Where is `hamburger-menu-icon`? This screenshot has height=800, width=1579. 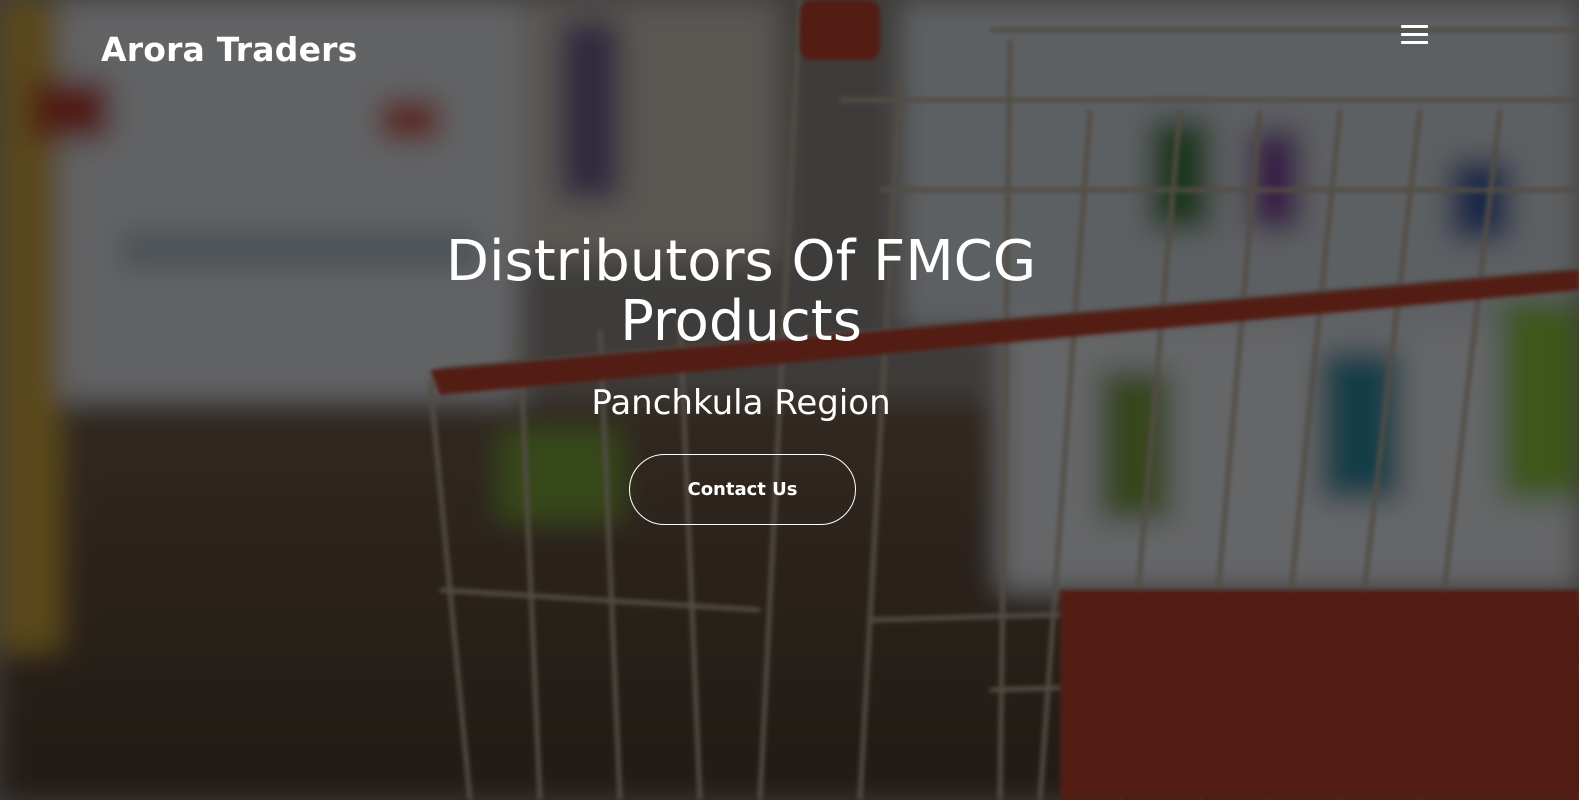
hamburger-menu-icon is located at coordinates (1414, 26).